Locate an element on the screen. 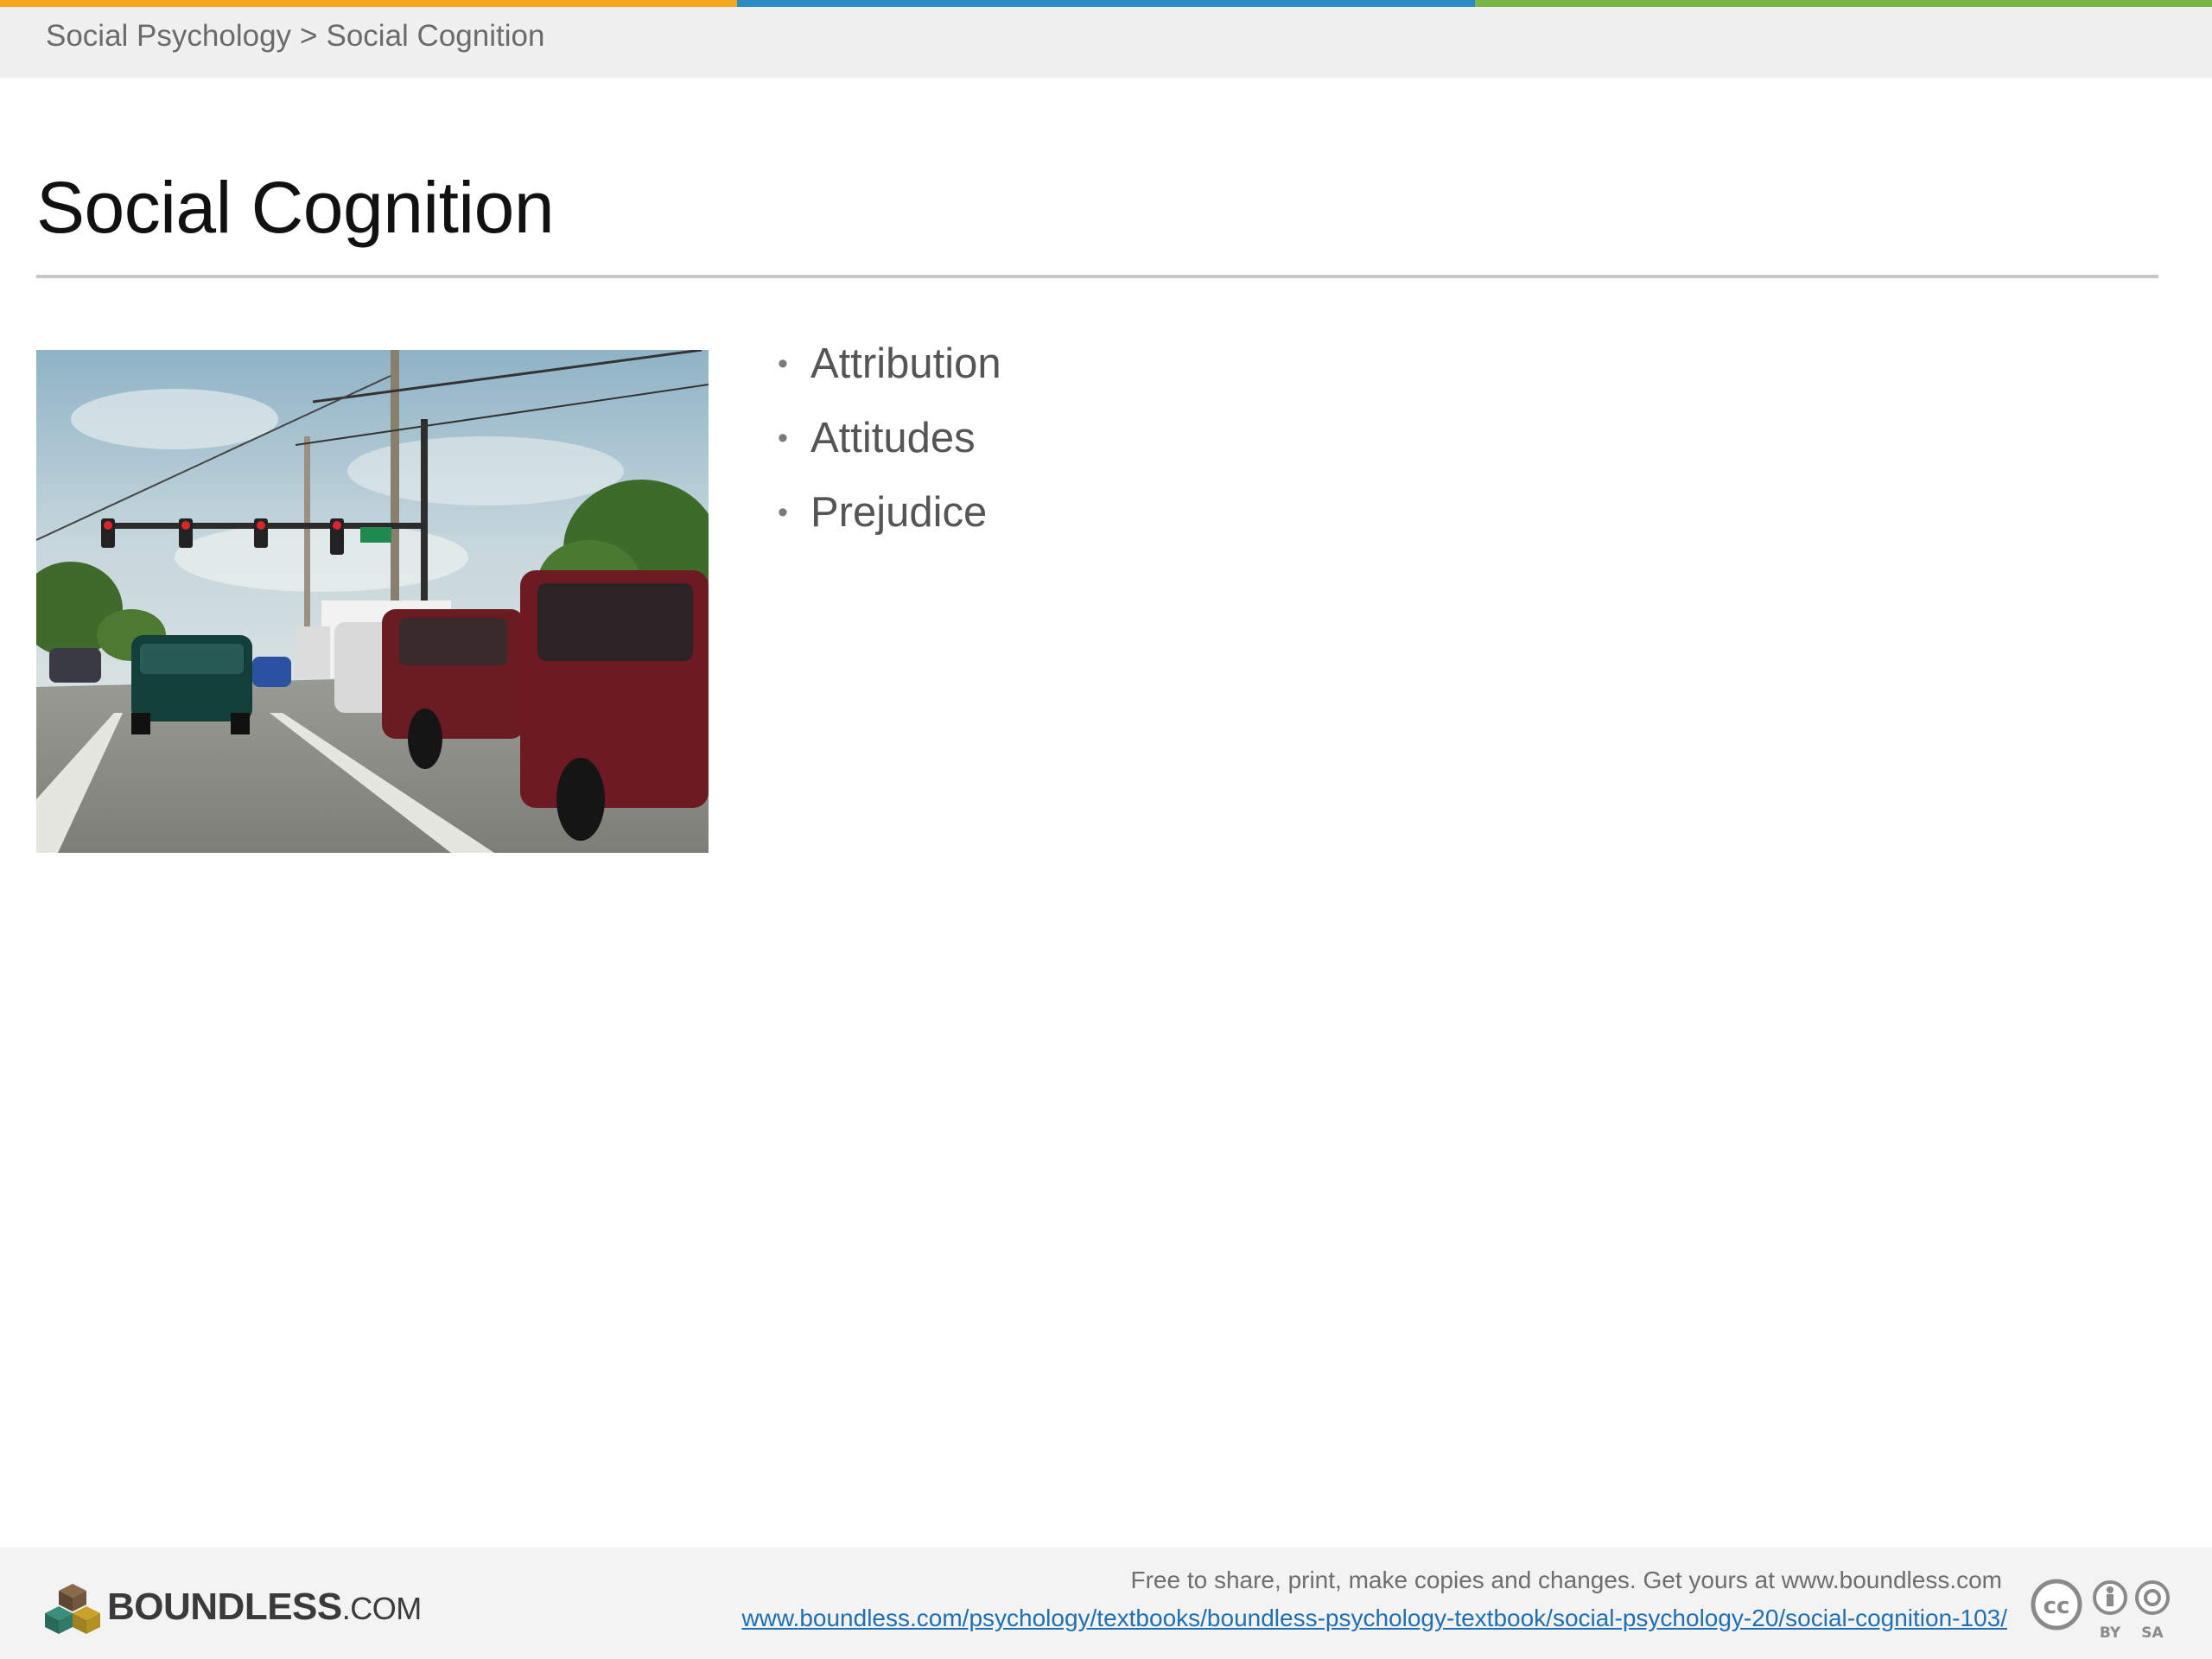 This screenshot has height=1659, width=2212. bullet-text: Prejudice is located at coordinates (899, 512).